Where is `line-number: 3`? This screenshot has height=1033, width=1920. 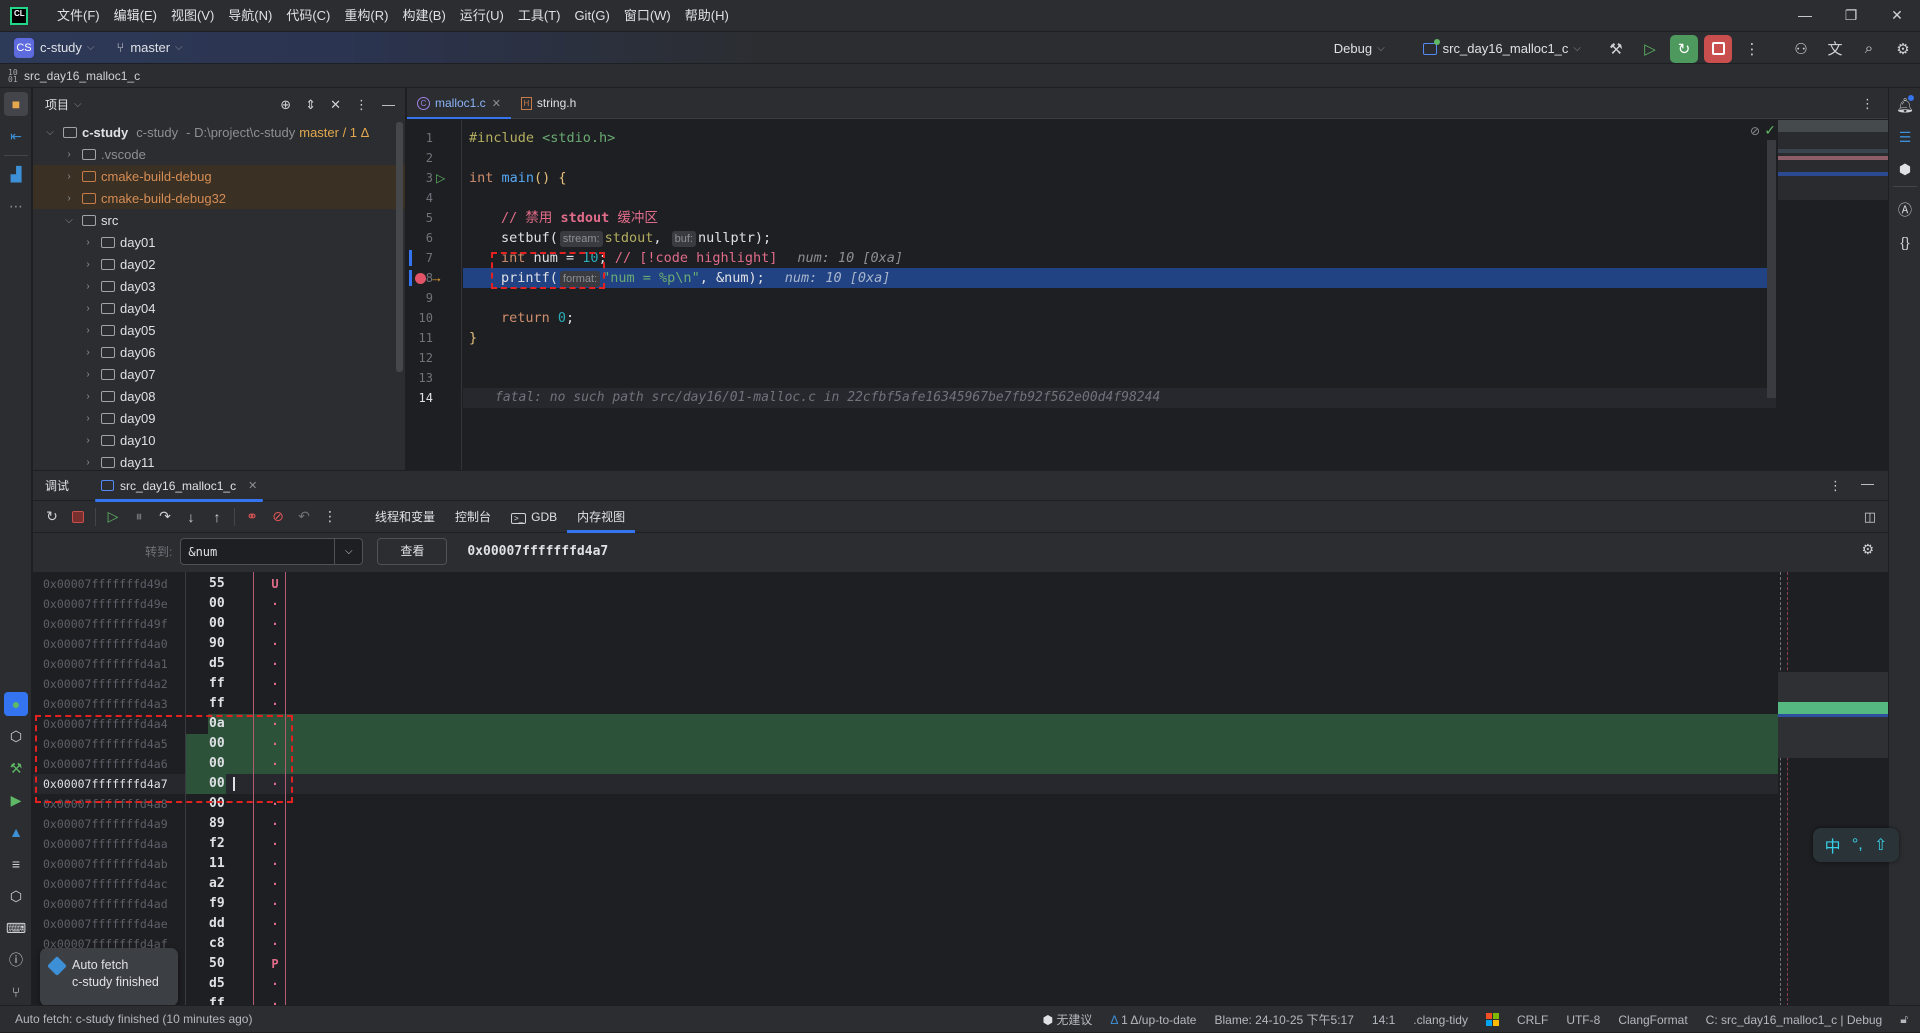
line-number: 3 is located at coordinates (420, 178).